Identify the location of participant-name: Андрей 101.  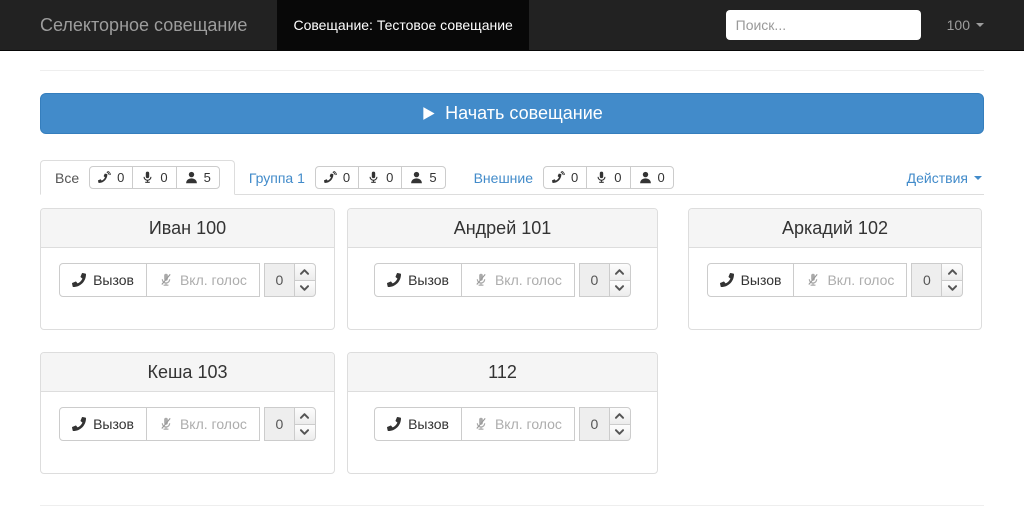
(502, 228).